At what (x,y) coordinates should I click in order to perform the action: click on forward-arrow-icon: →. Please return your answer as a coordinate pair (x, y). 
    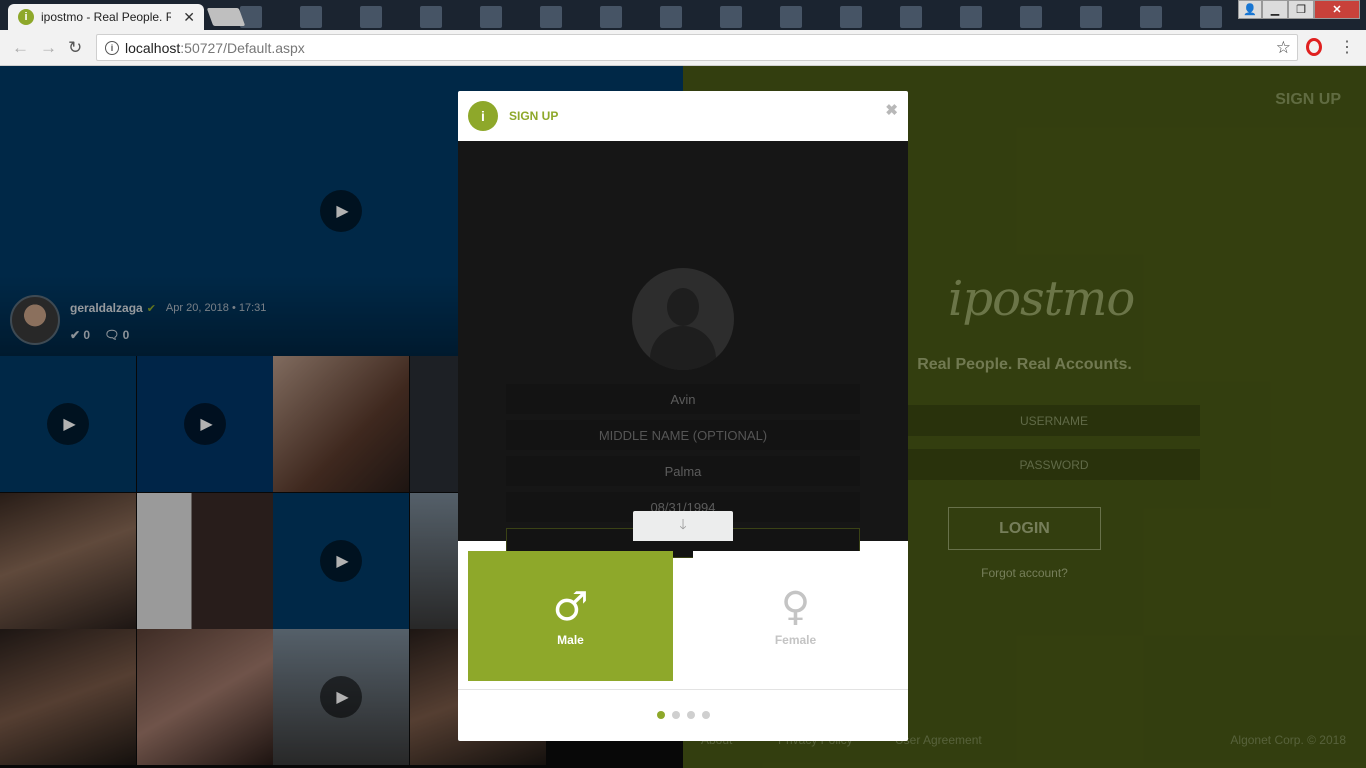
    Looking at the image, I should click on (48, 48).